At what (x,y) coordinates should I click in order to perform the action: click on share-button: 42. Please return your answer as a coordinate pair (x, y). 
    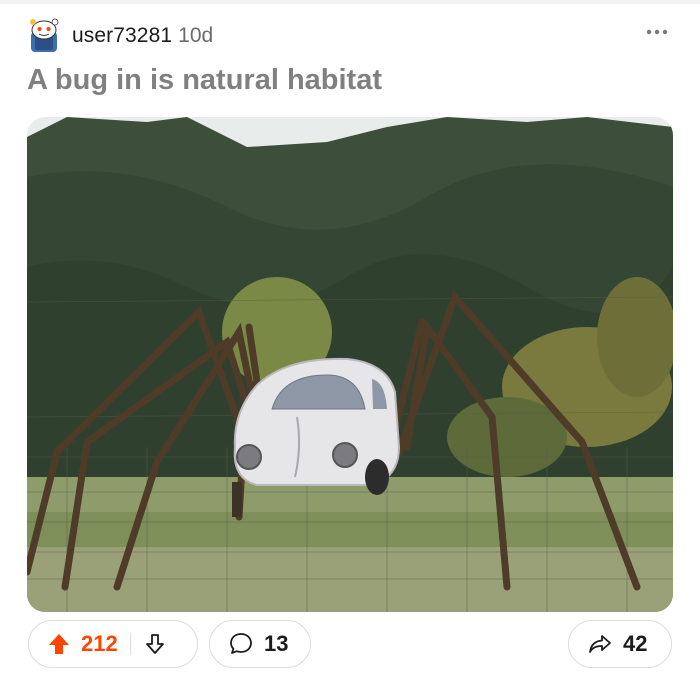
    Looking at the image, I should click on (620, 644).